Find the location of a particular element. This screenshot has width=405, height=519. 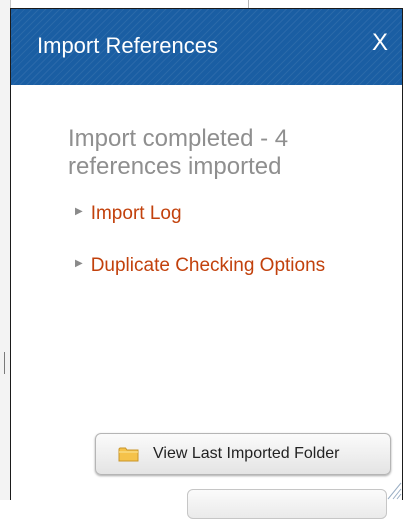

import-log-link: ▶ Import Log is located at coordinates (128, 213).